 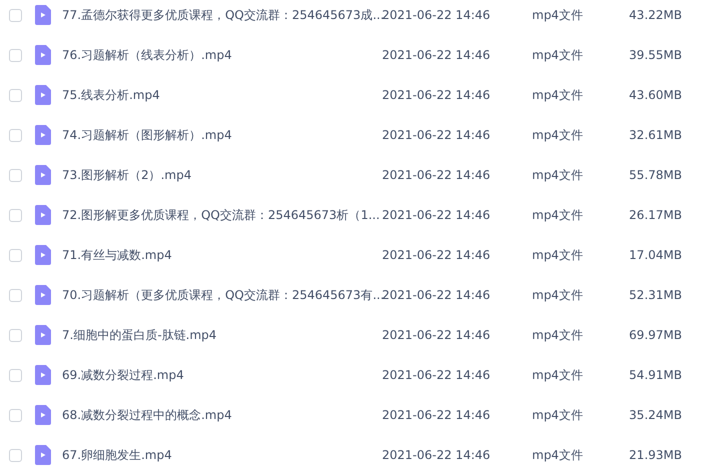 I want to click on file-name: 67.卵细胞发生.mp4, so click(x=222, y=455).